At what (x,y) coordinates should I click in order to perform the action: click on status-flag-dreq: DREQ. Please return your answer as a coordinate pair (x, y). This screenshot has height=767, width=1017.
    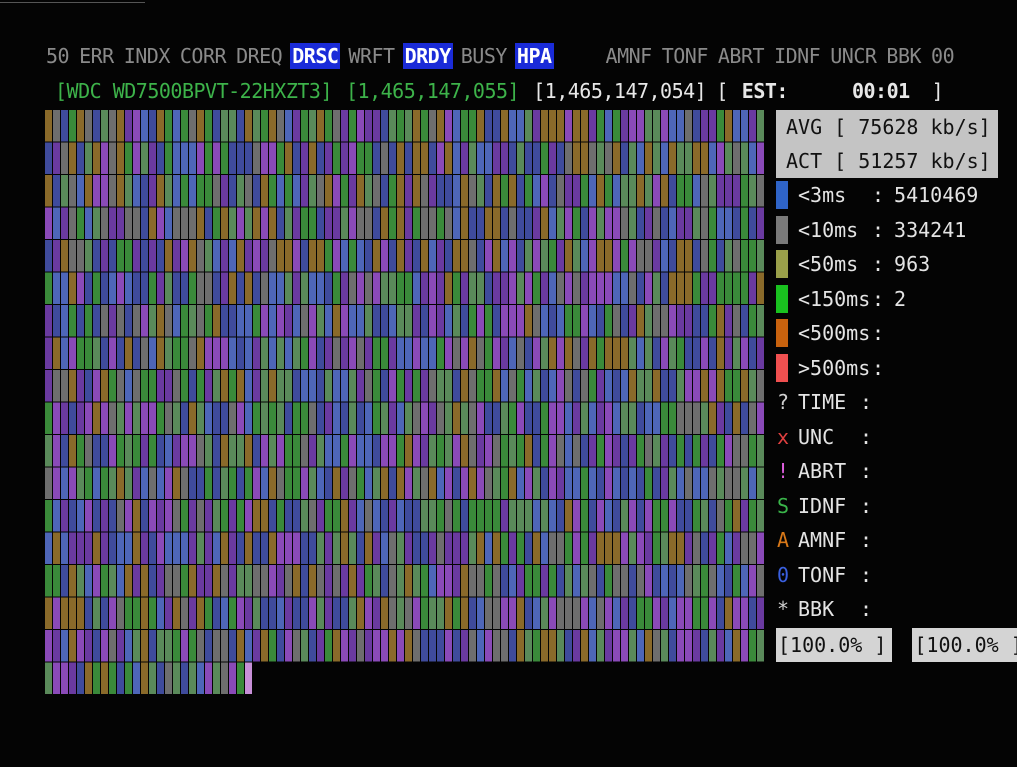
    Looking at the image, I should click on (259, 56).